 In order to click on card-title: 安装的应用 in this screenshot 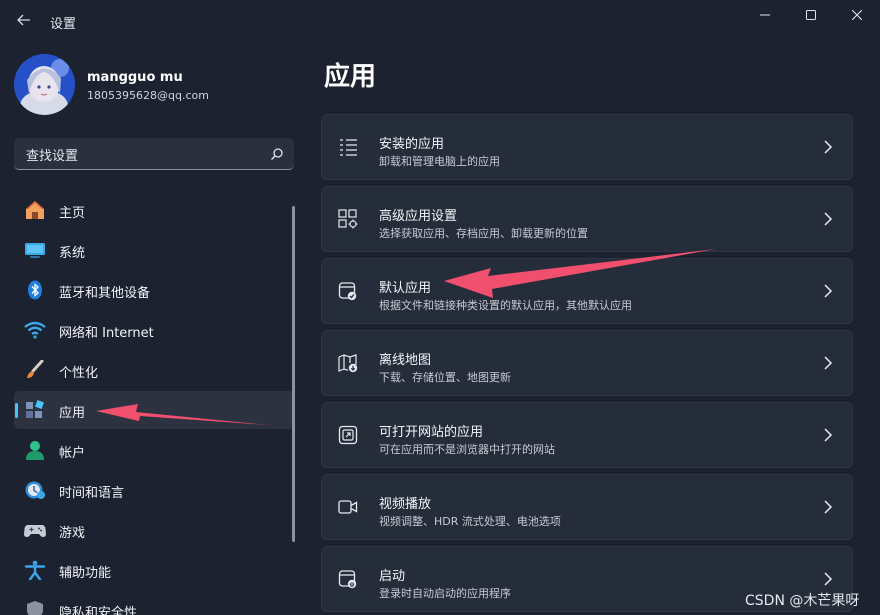, I will do `click(412, 144)`.